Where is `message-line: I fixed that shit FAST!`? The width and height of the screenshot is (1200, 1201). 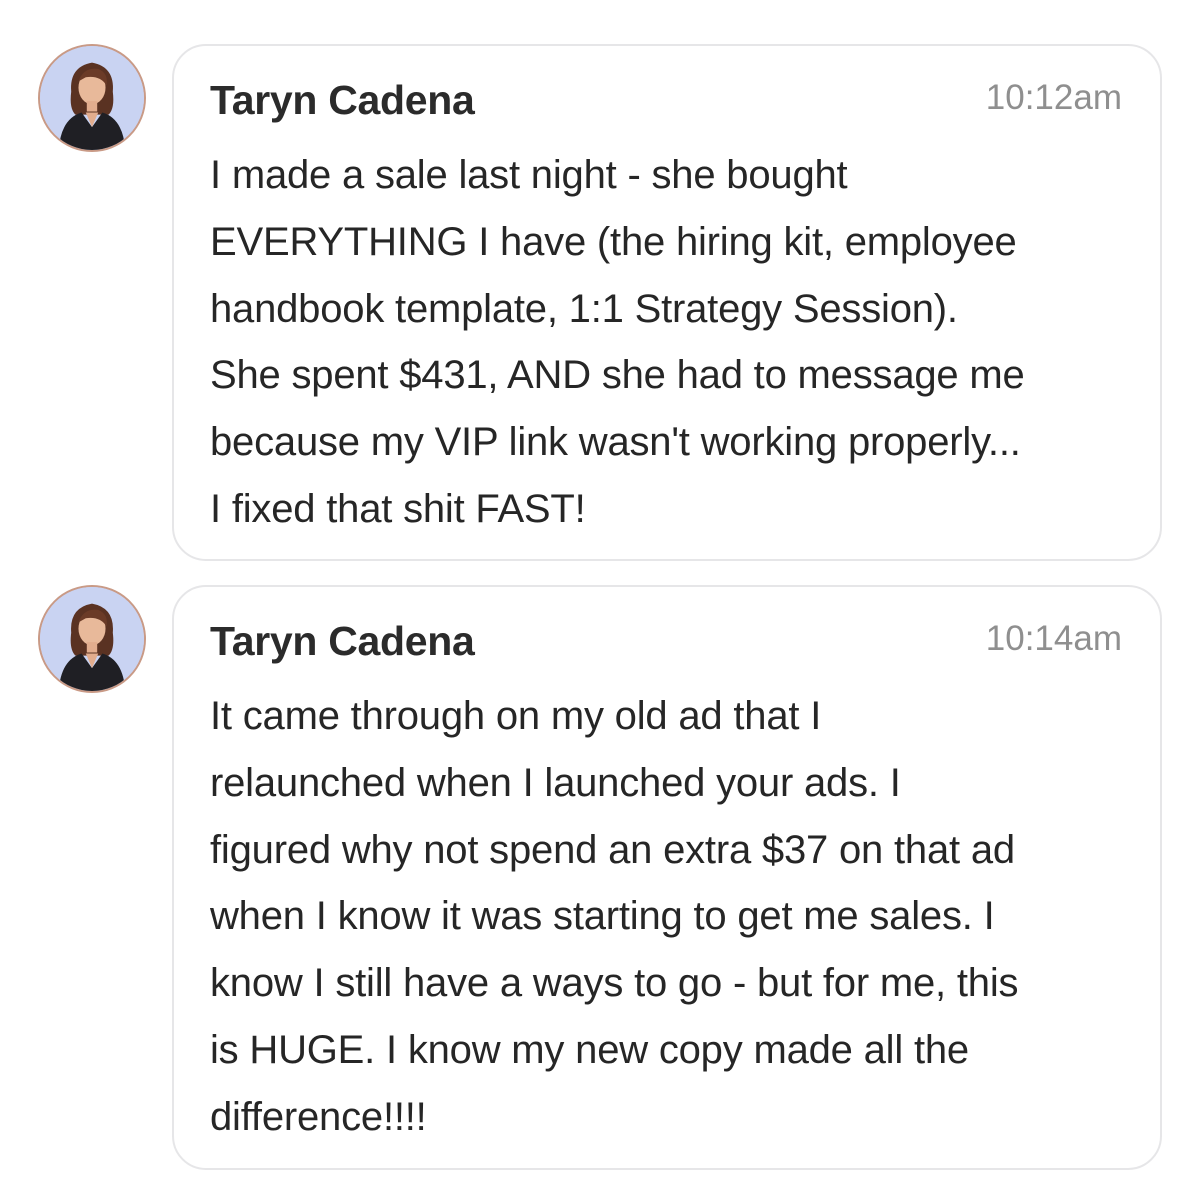 message-line: I fixed that shit FAST! is located at coordinates (398, 508).